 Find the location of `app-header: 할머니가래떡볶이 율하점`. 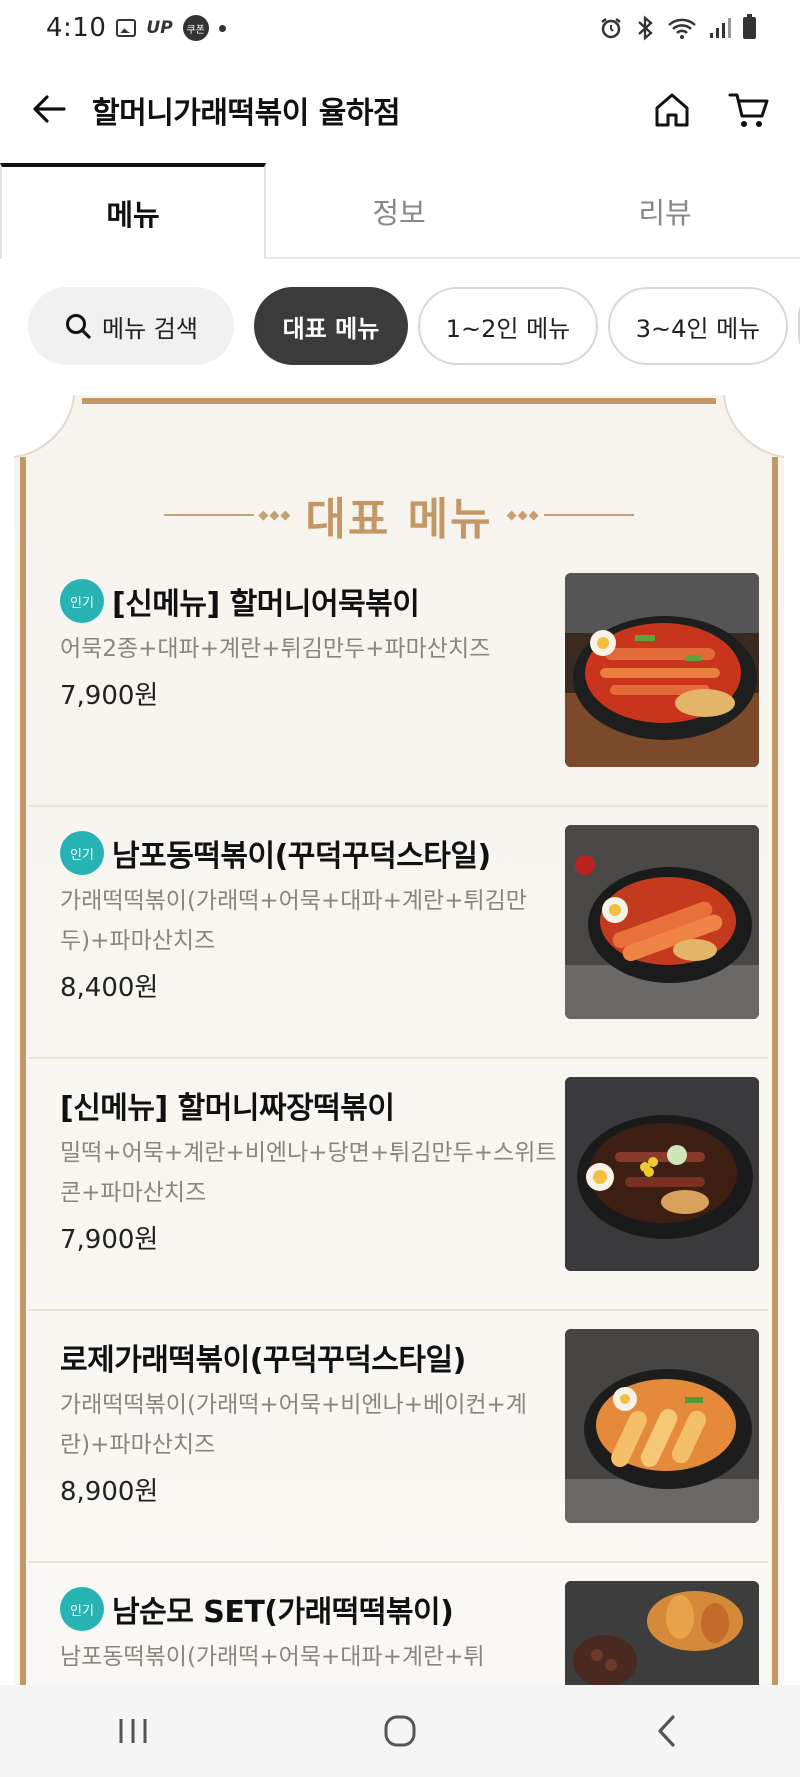

app-header: 할머니가래떡볶이 율하점 is located at coordinates (400, 110).